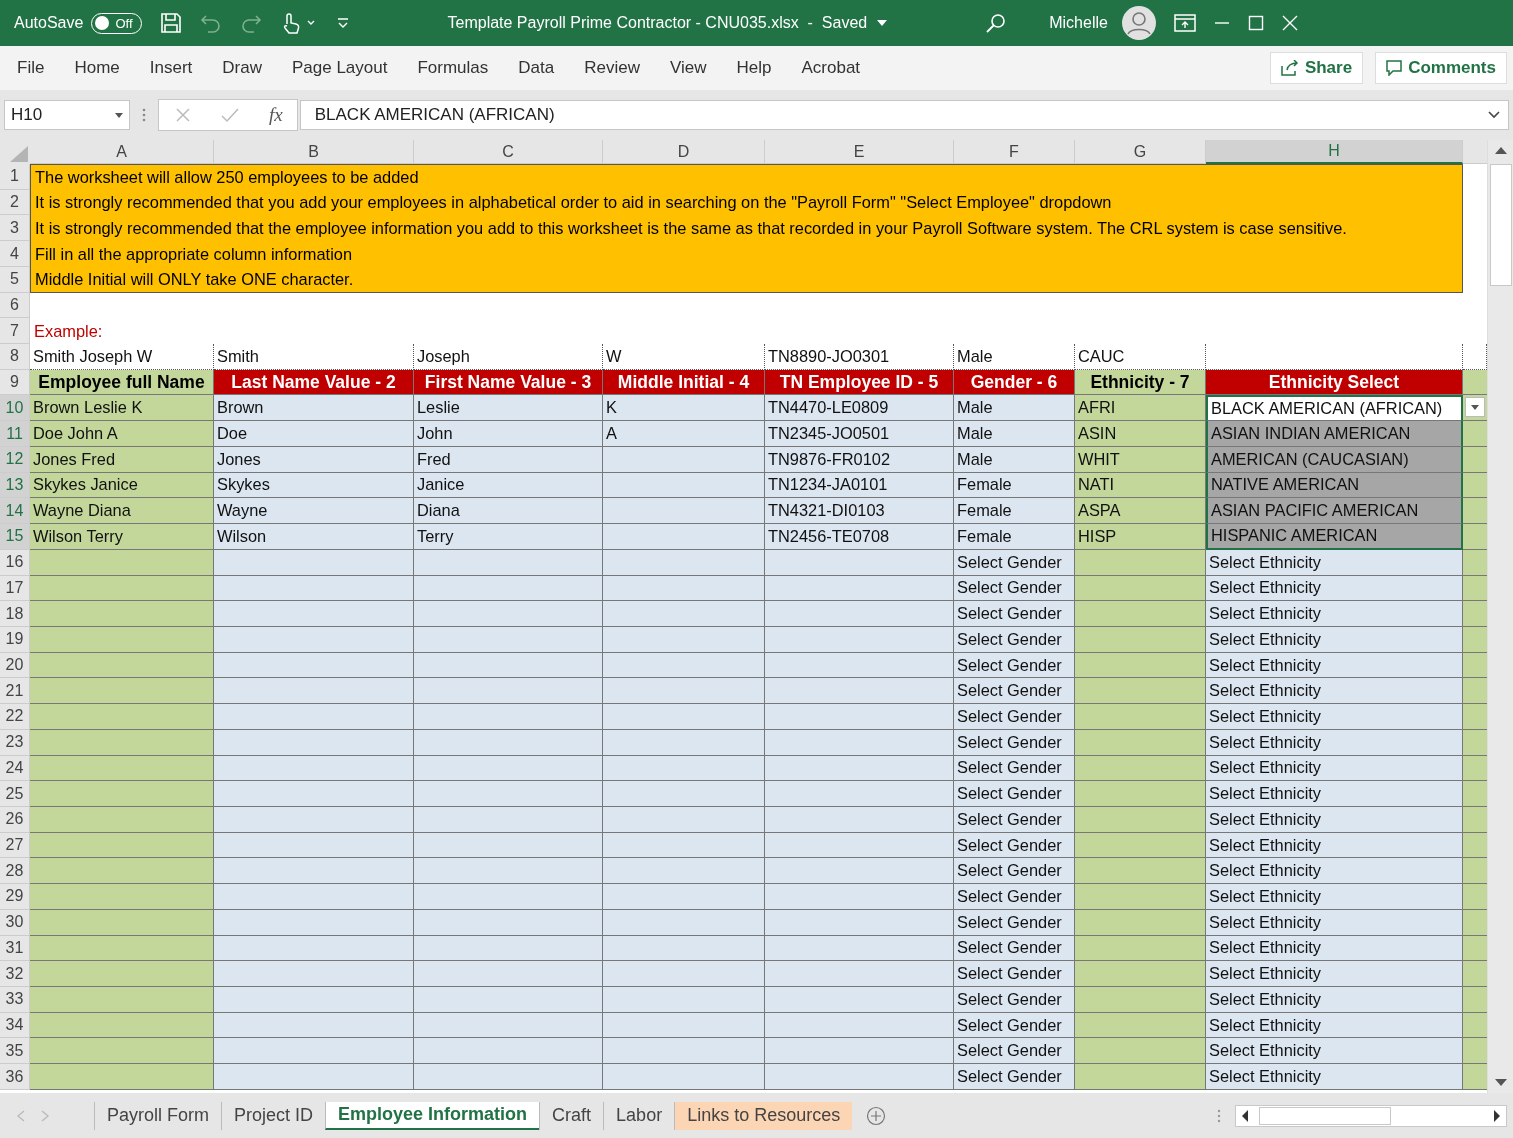 The height and width of the screenshot is (1138, 1513). What do you see at coordinates (15, 331) in the screenshot?
I see `row-header: 7` at bounding box center [15, 331].